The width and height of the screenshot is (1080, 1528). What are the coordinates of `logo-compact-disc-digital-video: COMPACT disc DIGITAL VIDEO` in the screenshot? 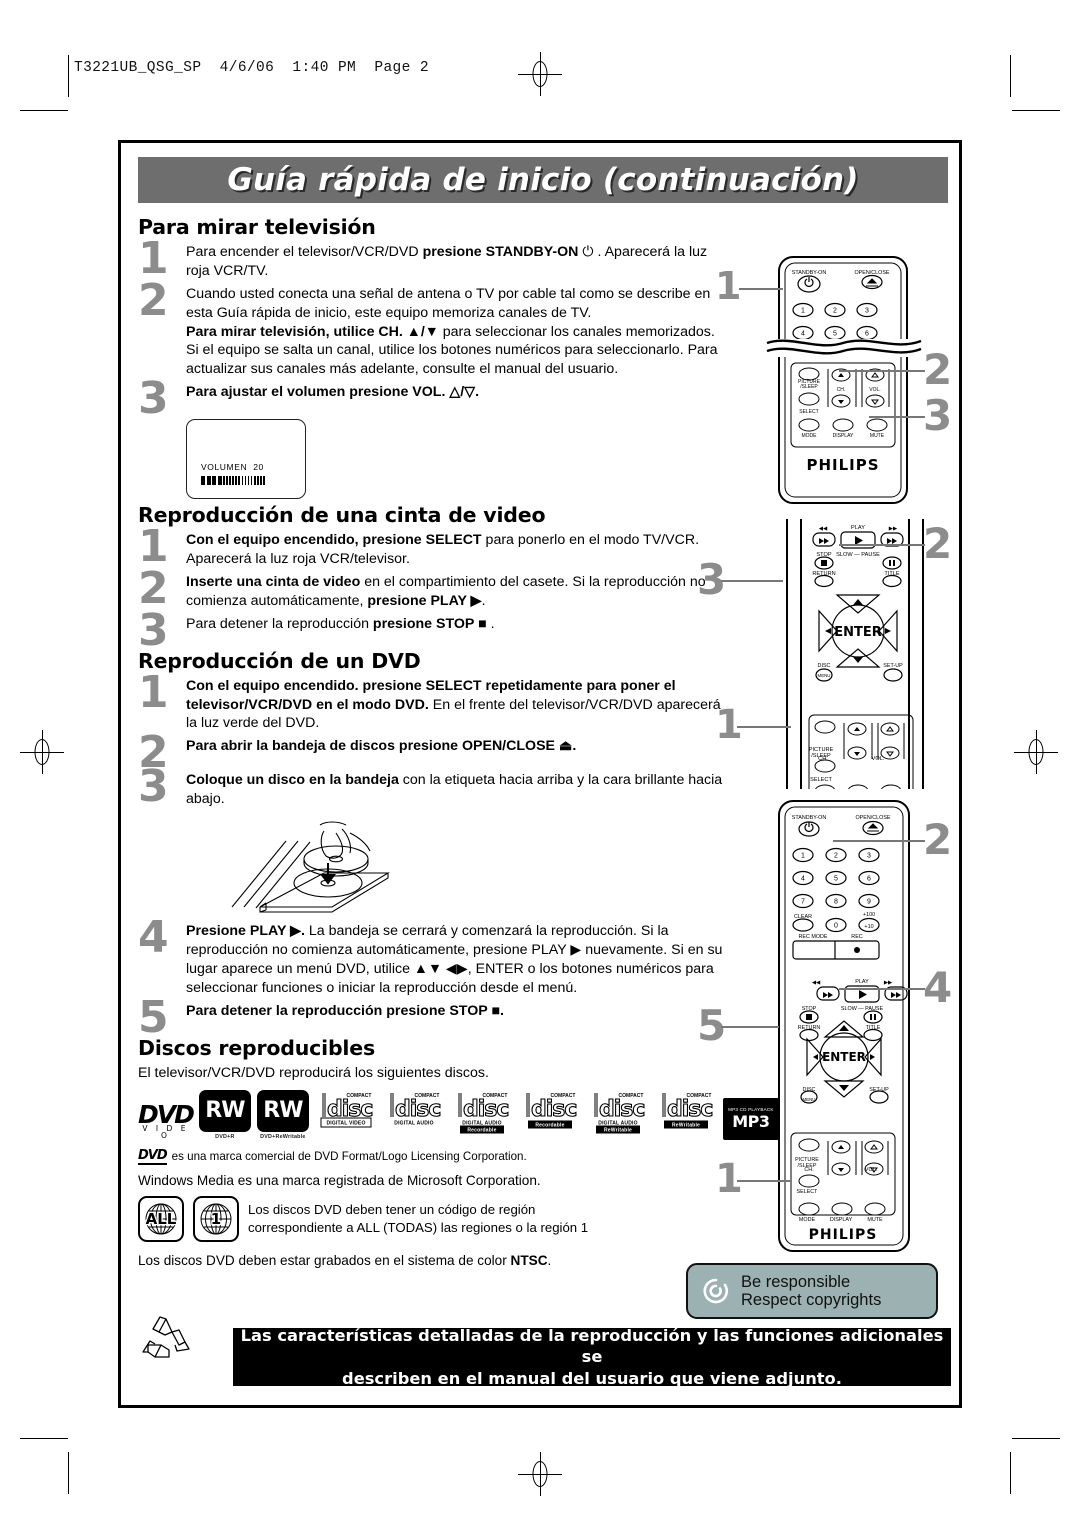 It's located at (346, 1114).